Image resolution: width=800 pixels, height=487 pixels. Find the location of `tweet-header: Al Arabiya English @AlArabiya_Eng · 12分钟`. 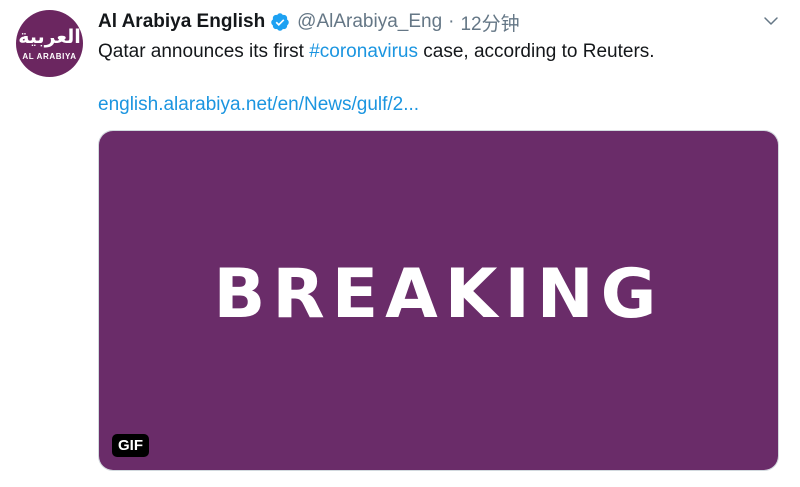

tweet-header: Al Arabiya English @AlArabiya_Eng · 12分钟 is located at coordinates (309, 22).